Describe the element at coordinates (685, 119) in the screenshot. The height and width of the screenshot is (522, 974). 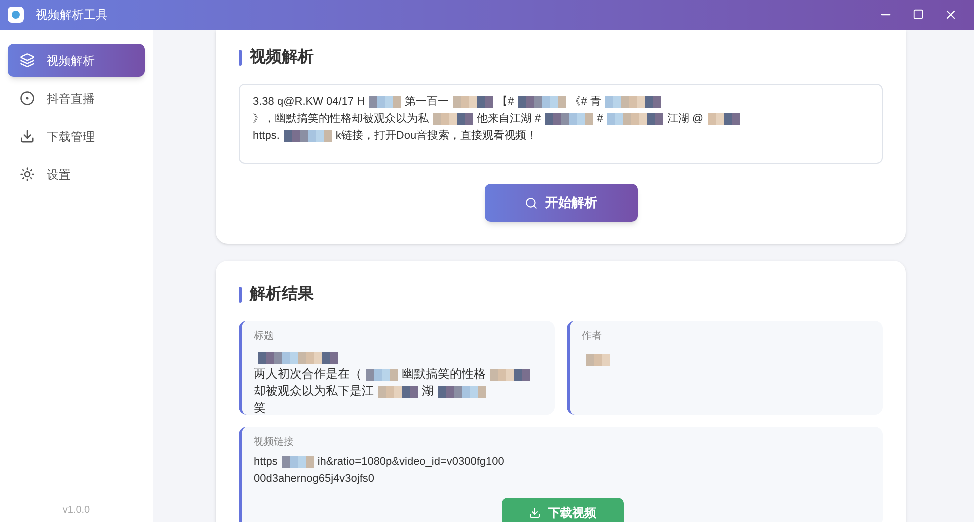
I see `input-text: 江湖 @` at that location.